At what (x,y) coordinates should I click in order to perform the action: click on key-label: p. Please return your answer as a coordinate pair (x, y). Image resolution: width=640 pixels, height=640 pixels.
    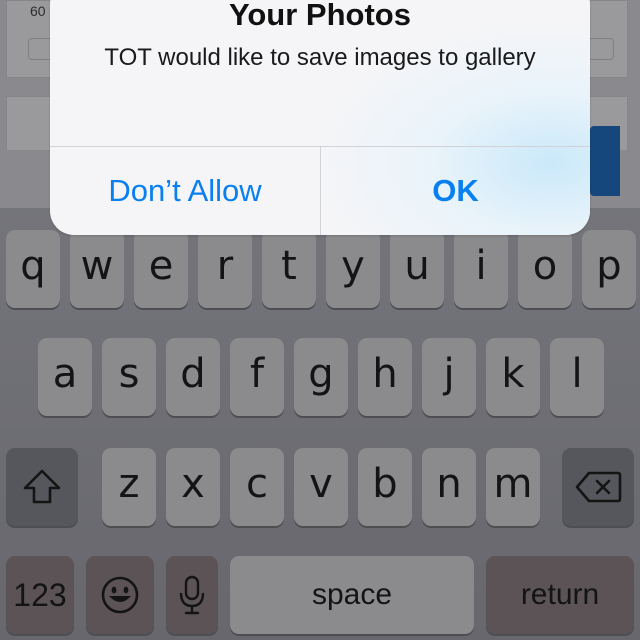
    Looking at the image, I should click on (609, 266).